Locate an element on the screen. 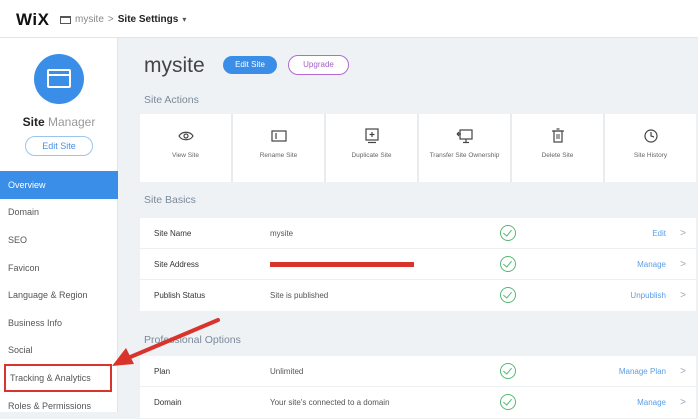 This screenshot has height=419, width=698. sidebar-item-favicon: Favicon is located at coordinates (59, 268).